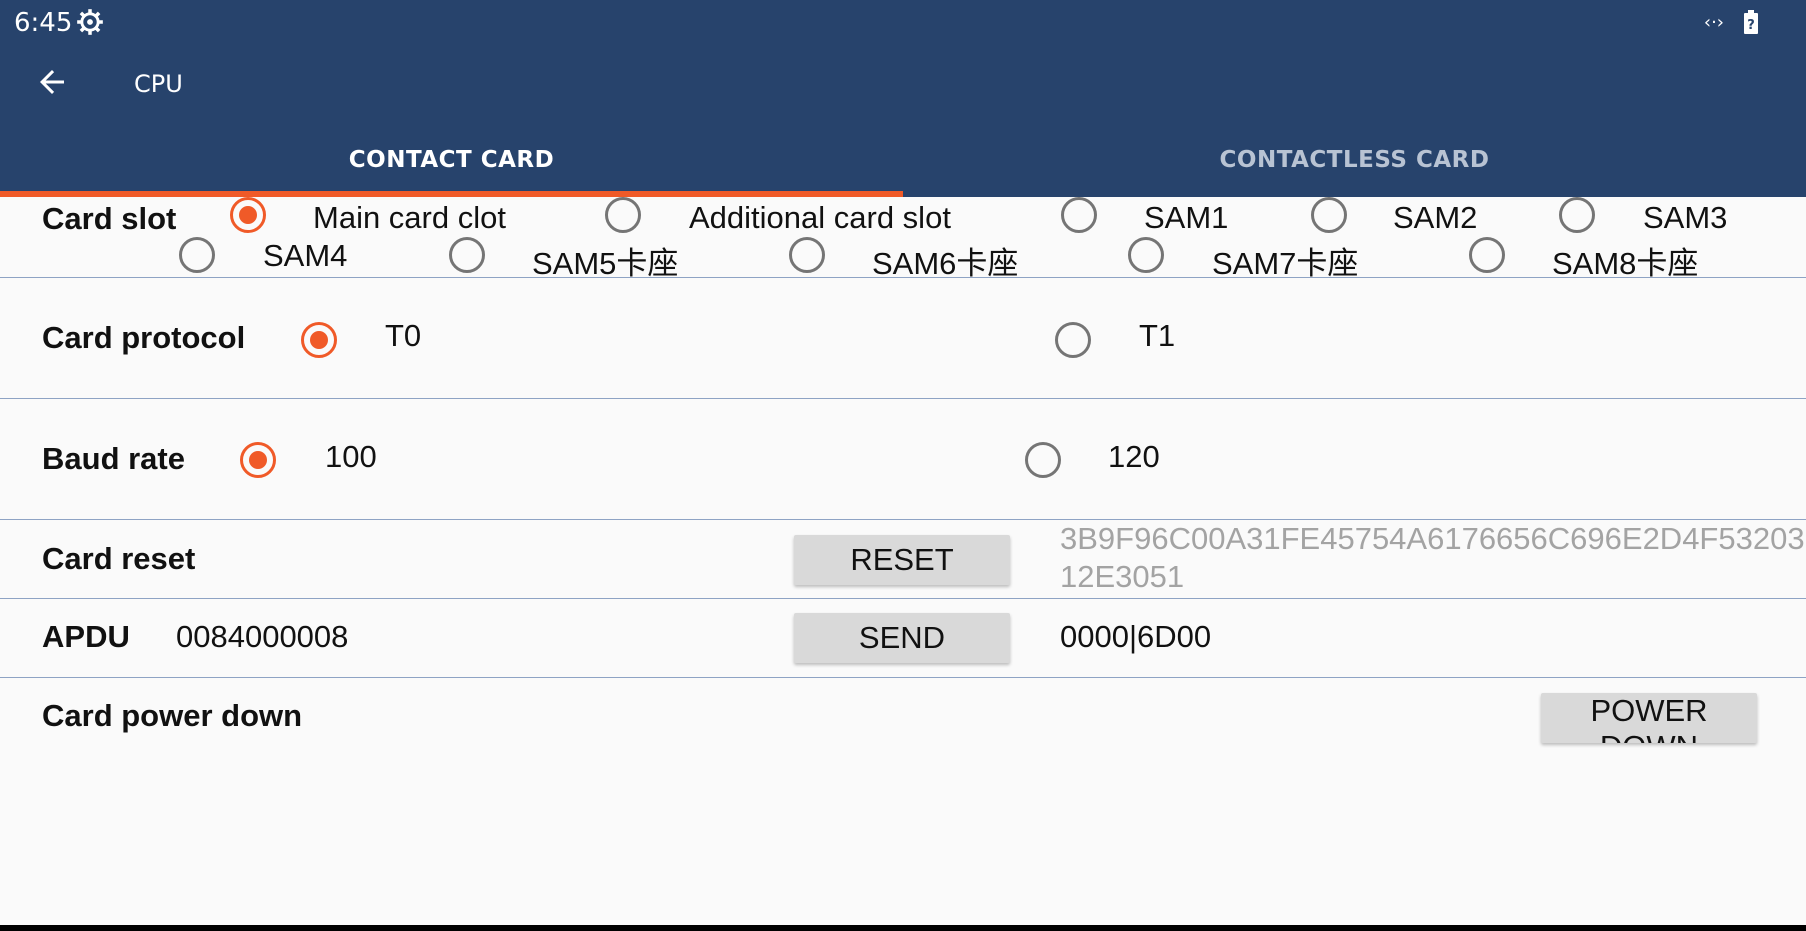 This screenshot has height=931, width=1806. What do you see at coordinates (902, 560) in the screenshot?
I see `reset-button: RESET` at bounding box center [902, 560].